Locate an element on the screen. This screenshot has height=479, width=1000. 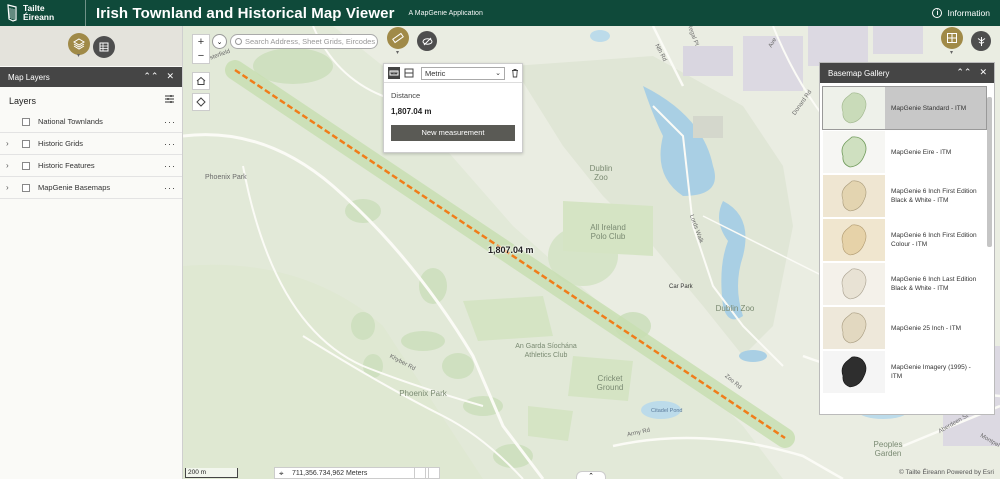
home-button is located at coordinates (201, 81).